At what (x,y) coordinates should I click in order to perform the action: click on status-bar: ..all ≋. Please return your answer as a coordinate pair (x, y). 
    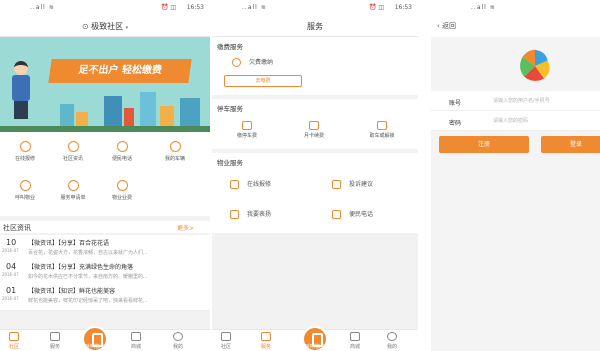
    Looking at the image, I should click on (515, 7).